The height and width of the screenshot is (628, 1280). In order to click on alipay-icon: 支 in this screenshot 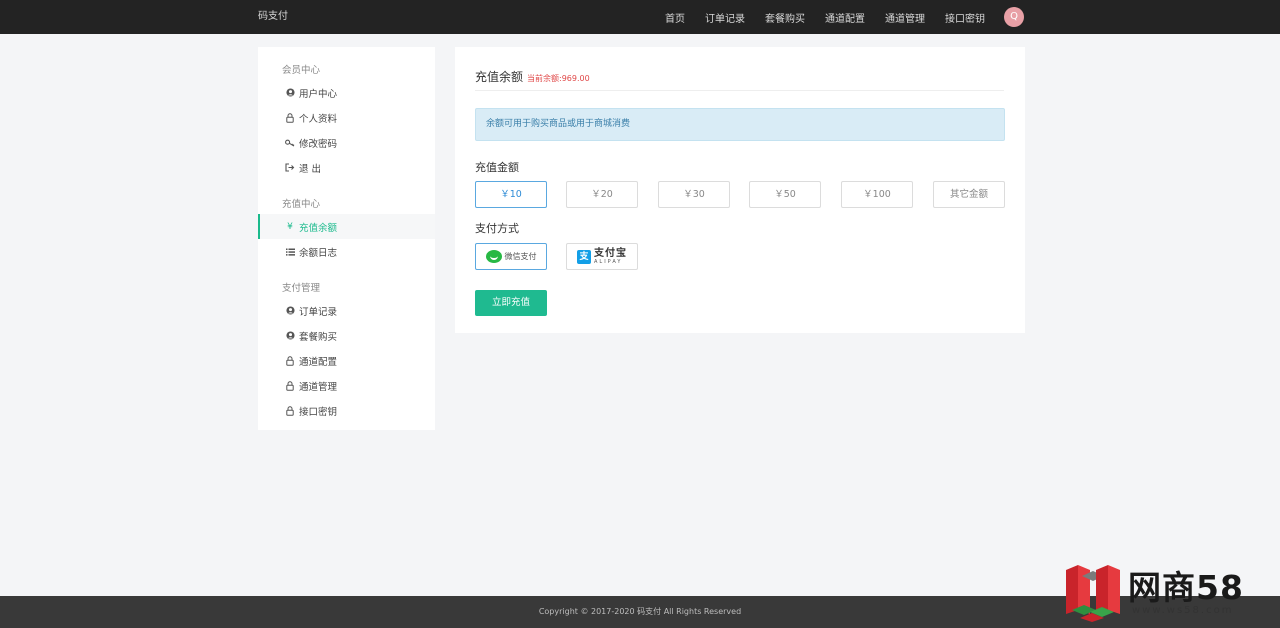, I will do `click(584, 256)`.